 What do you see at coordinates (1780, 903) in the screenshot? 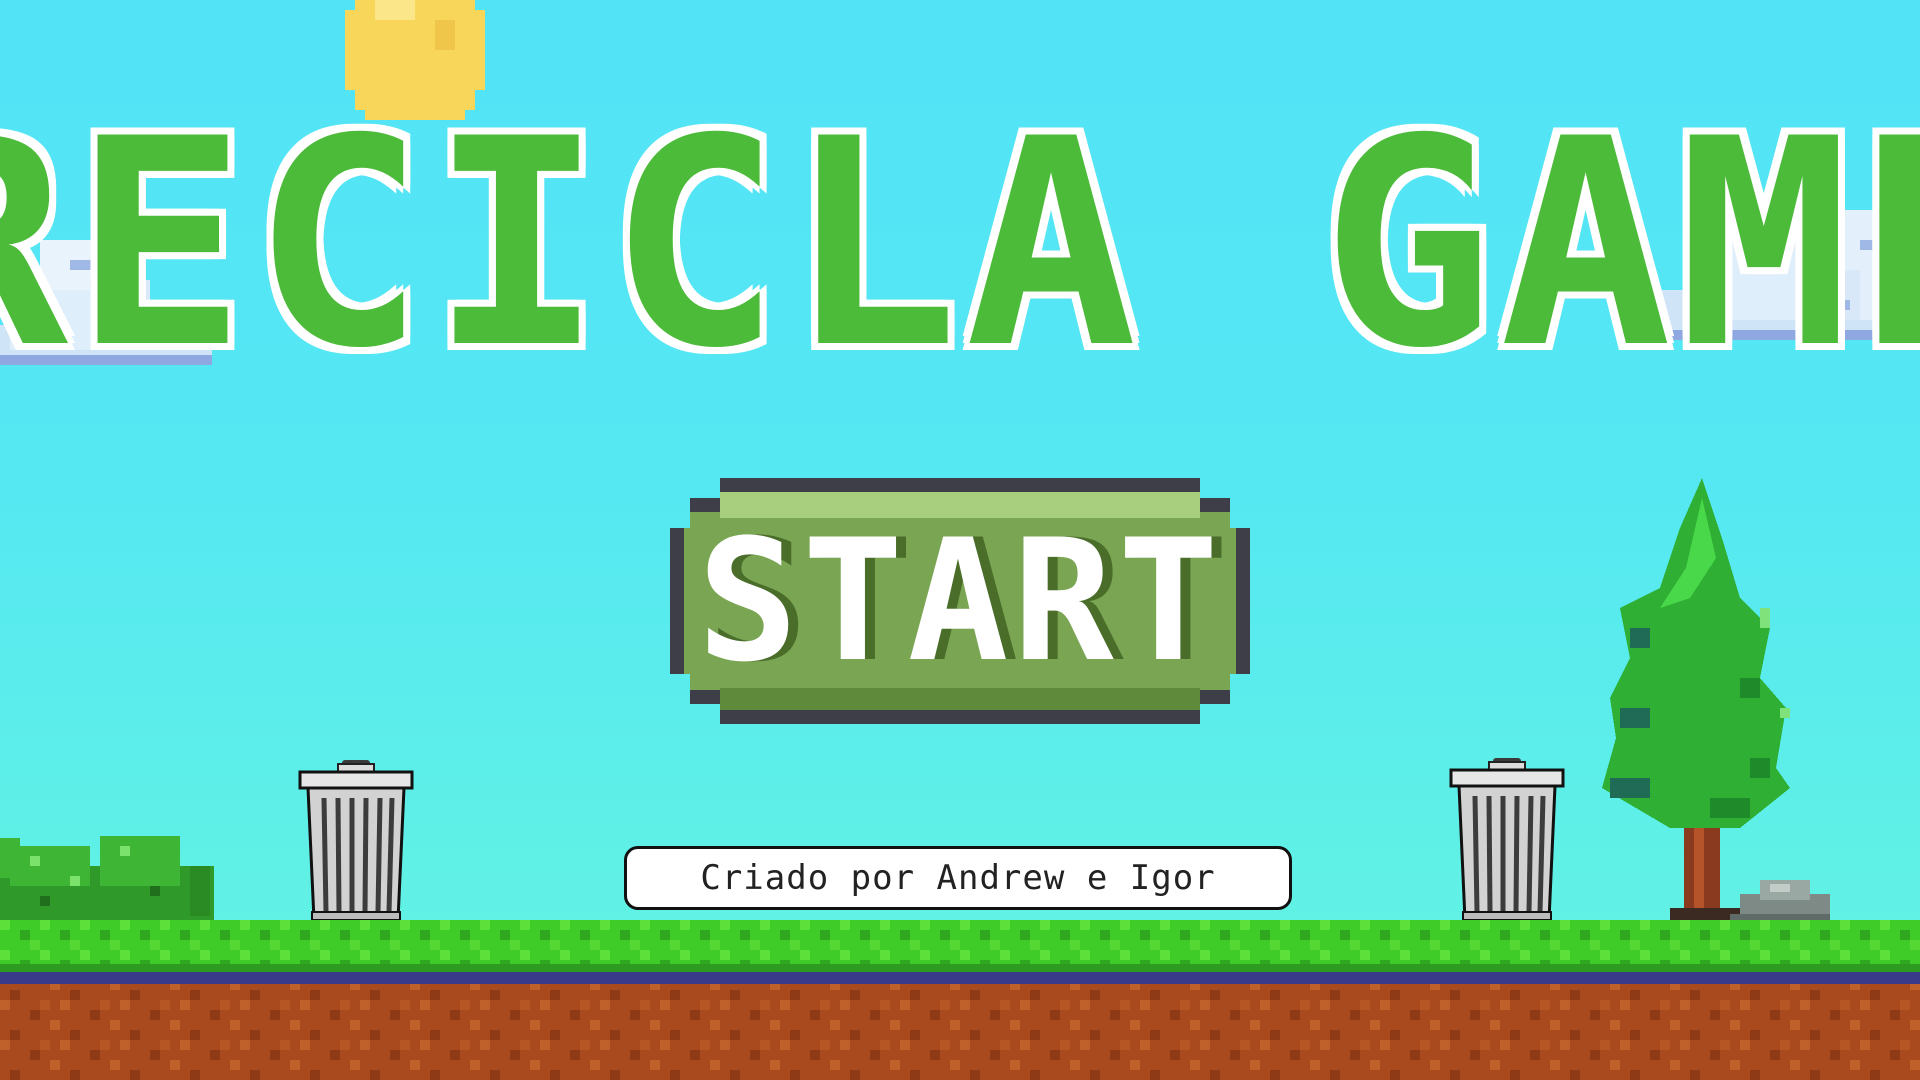
I see `rock-icon` at bounding box center [1780, 903].